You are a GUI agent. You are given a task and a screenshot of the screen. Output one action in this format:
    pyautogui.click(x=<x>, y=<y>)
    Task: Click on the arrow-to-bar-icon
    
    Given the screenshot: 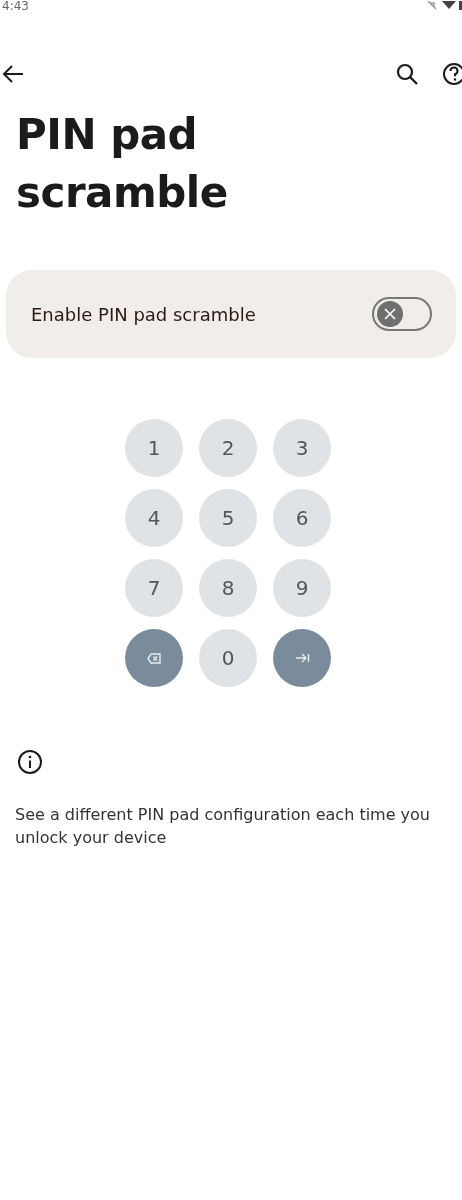 What is the action you would take?
    pyautogui.click(x=302, y=658)
    